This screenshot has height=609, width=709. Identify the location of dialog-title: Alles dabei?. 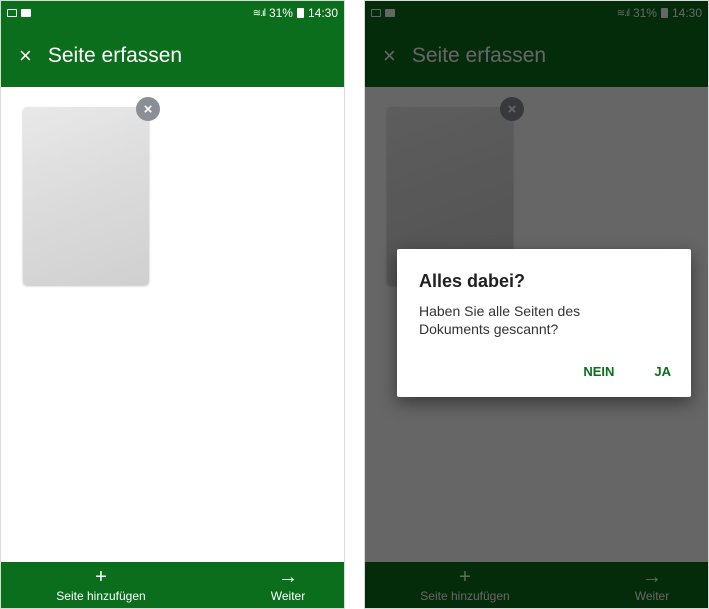
(472, 281).